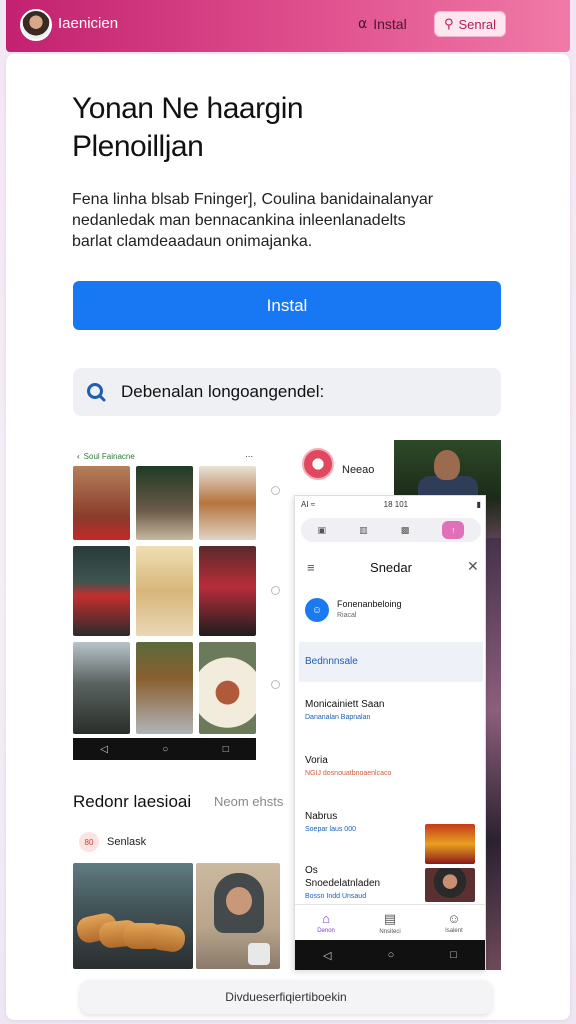 This screenshot has height=1024, width=576. What do you see at coordinates (345, 711) in the screenshot?
I see `list-item: Monicainiett Saan Dananalan Bapnalan` at bounding box center [345, 711].